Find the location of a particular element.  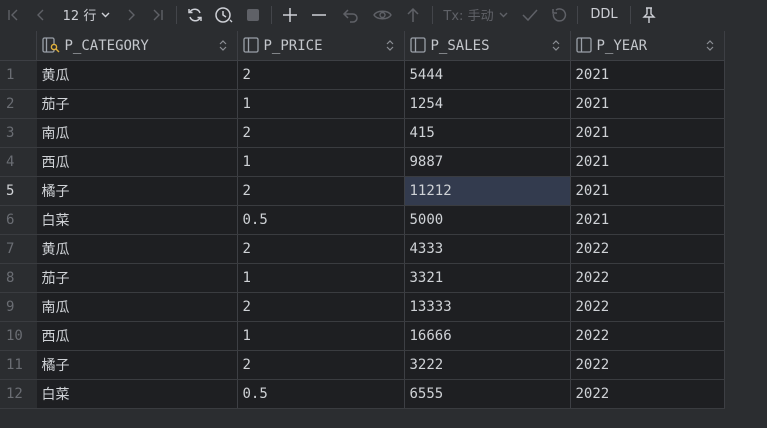

add-row-icon is located at coordinates (290, 14).